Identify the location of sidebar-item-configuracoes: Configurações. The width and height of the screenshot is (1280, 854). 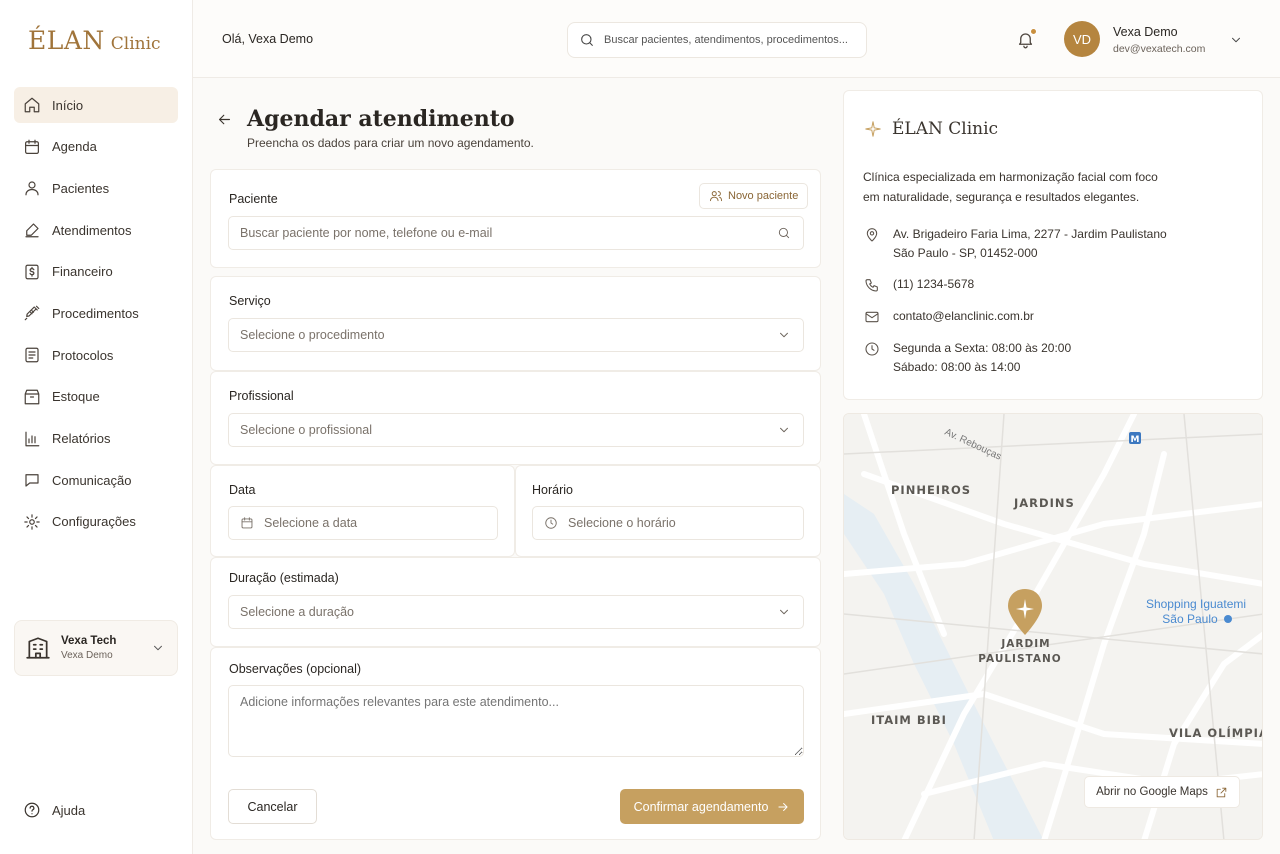
(96, 522).